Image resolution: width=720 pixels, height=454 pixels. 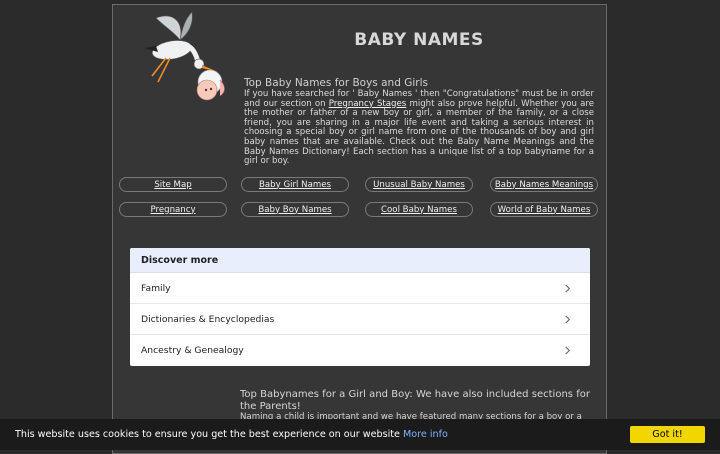 What do you see at coordinates (156, 288) in the screenshot?
I see `discover-item-label: Family` at bounding box center [156, 288].